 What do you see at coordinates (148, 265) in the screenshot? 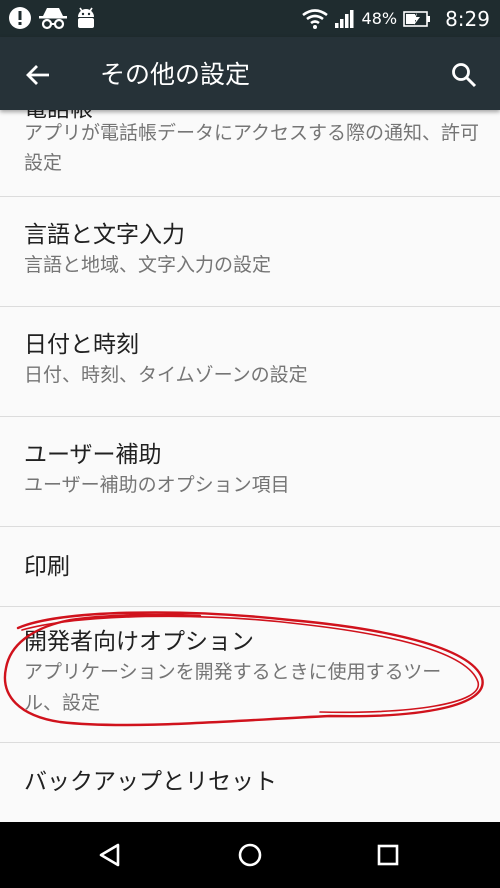
I see `settings-item-subtitle: 言語と地域、文字入力の設定` at bounding box center [148, 265].